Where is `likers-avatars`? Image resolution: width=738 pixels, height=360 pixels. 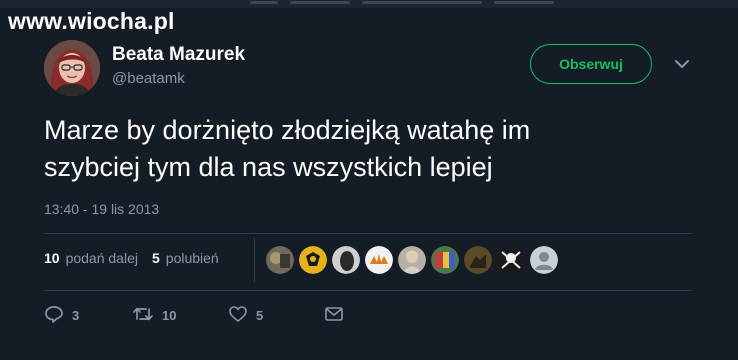
likers-avatars is located at coordinates (414, 260).